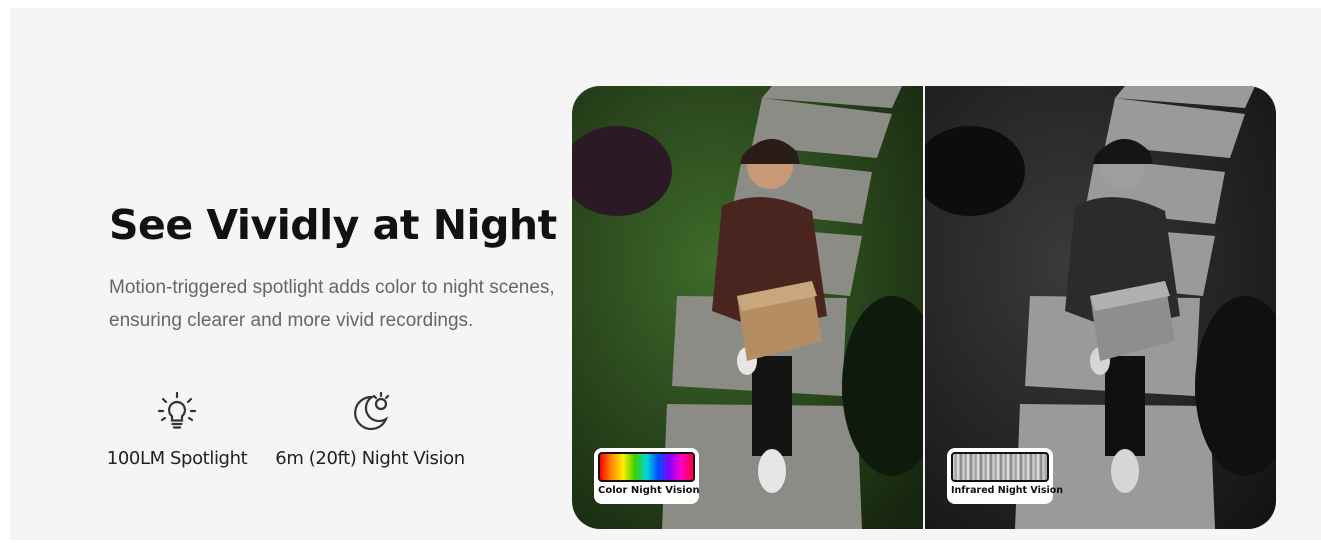  I want to click on color-night-vision-badge: Color Night Vision, so click(647, 476).